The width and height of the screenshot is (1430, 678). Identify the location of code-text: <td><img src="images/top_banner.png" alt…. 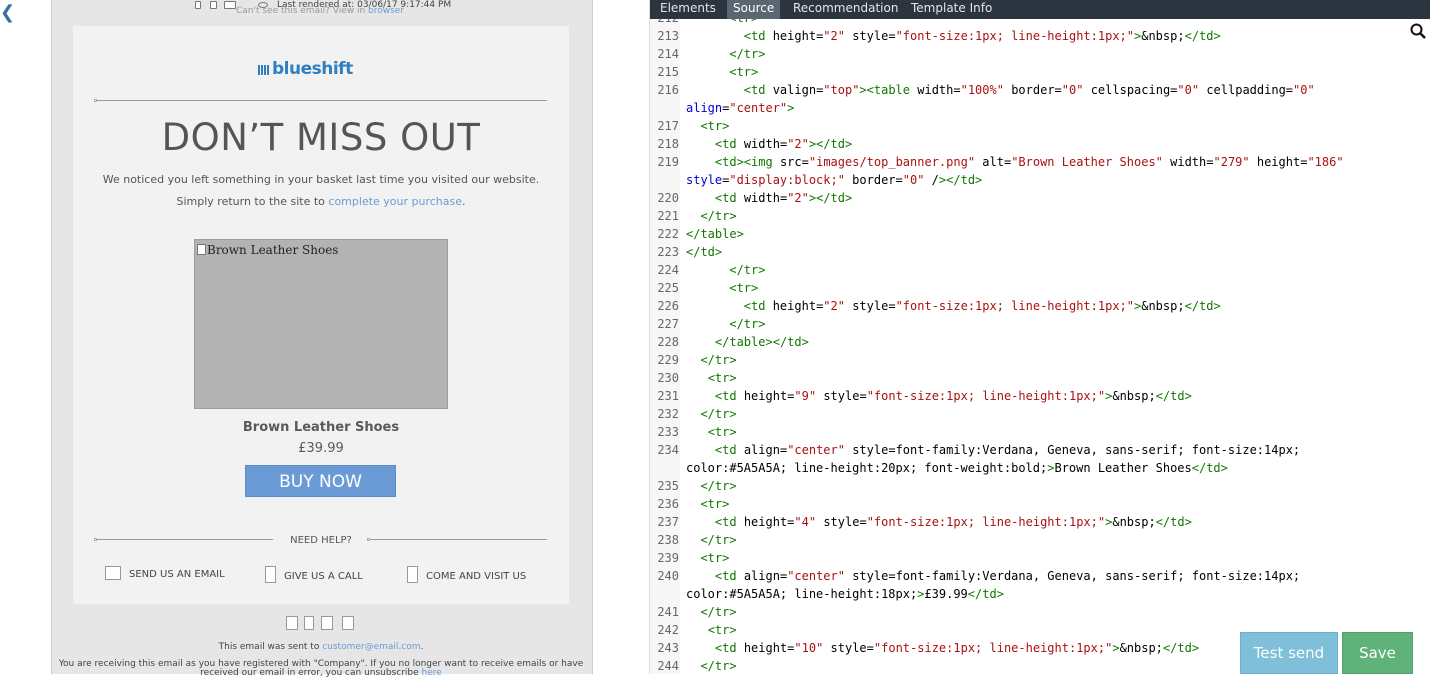
(1029, 162).